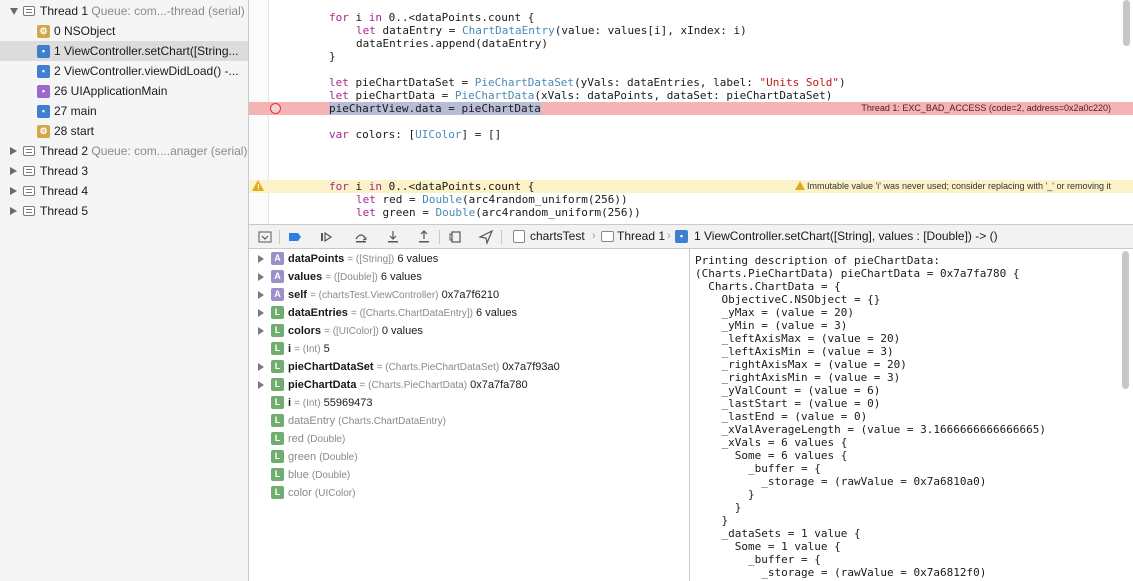 The height and width of the screenshot is (581, 1133). I want to click on code-line: }, so click(691, 56).